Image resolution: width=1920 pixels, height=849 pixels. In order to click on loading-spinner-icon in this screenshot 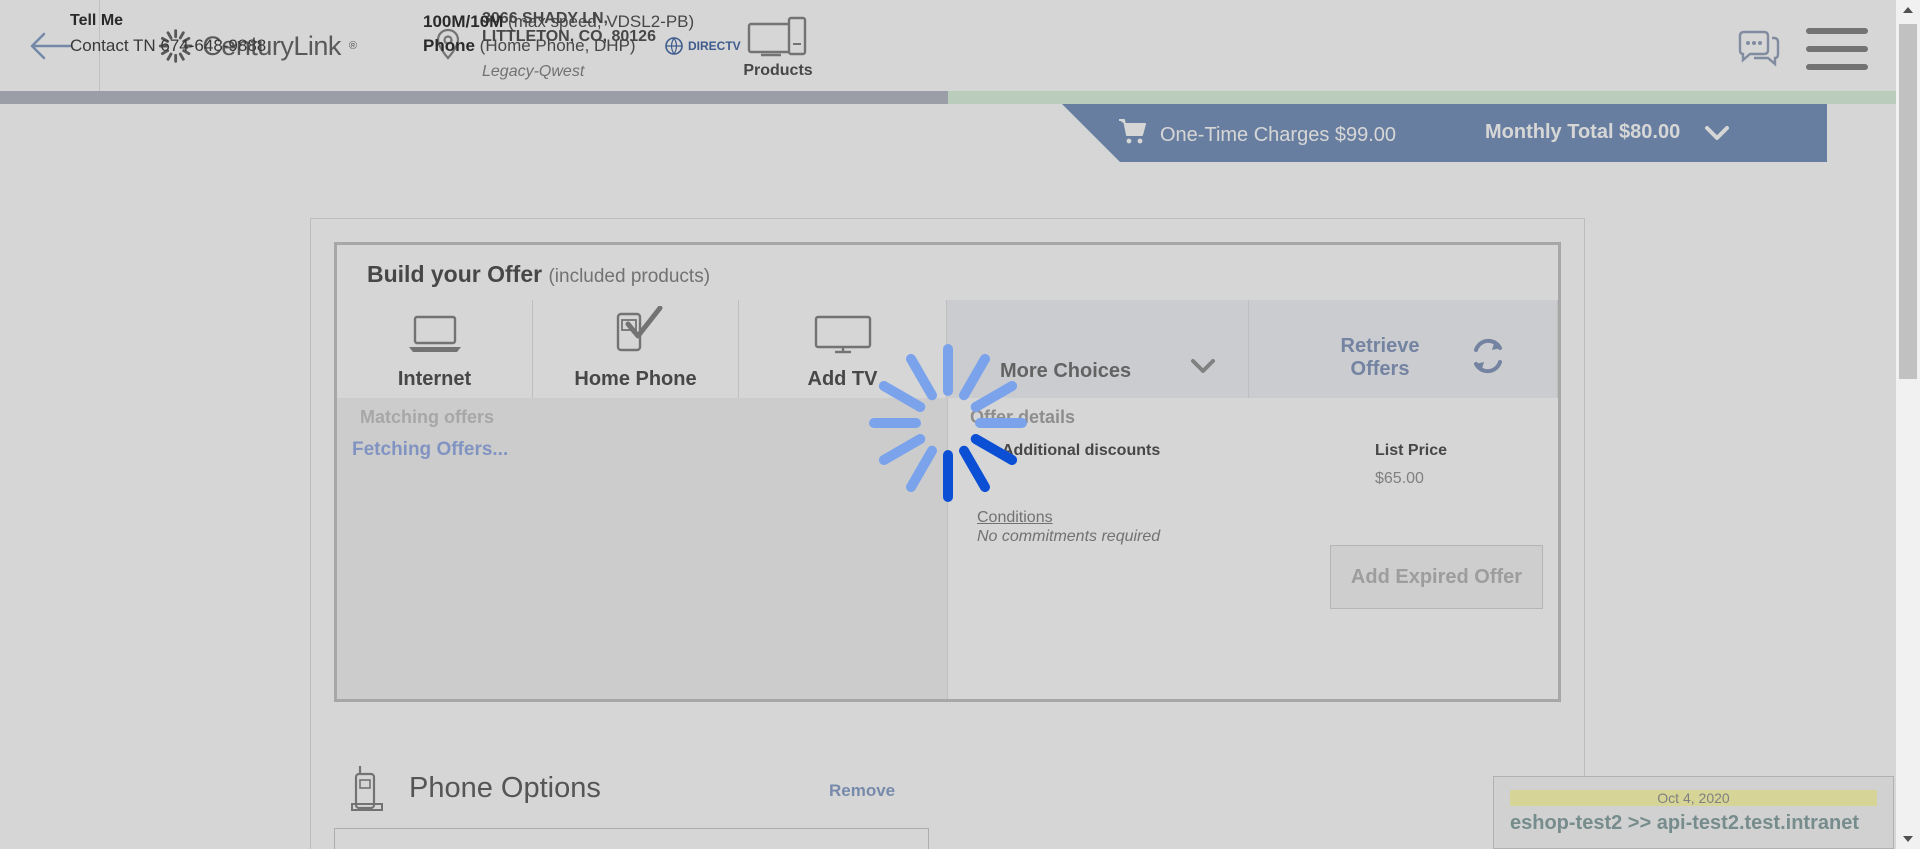, I will do `click(948, 423)`.